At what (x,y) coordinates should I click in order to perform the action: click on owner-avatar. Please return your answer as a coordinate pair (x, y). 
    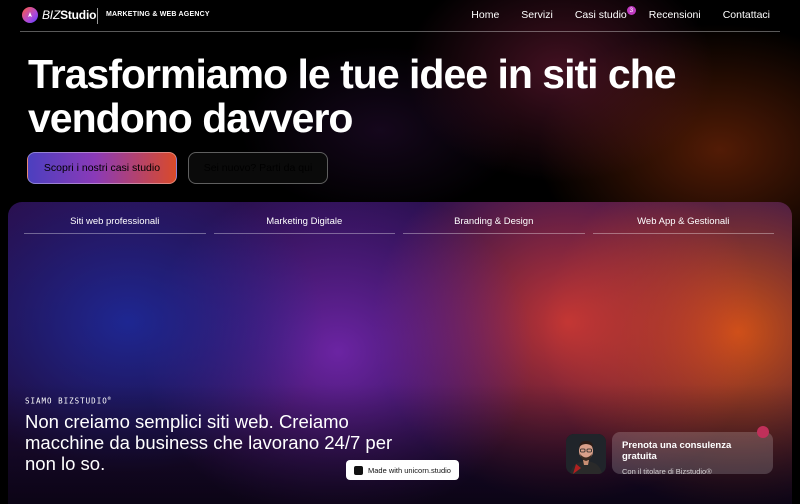
    Looking at the image, I should click on (586, 454).